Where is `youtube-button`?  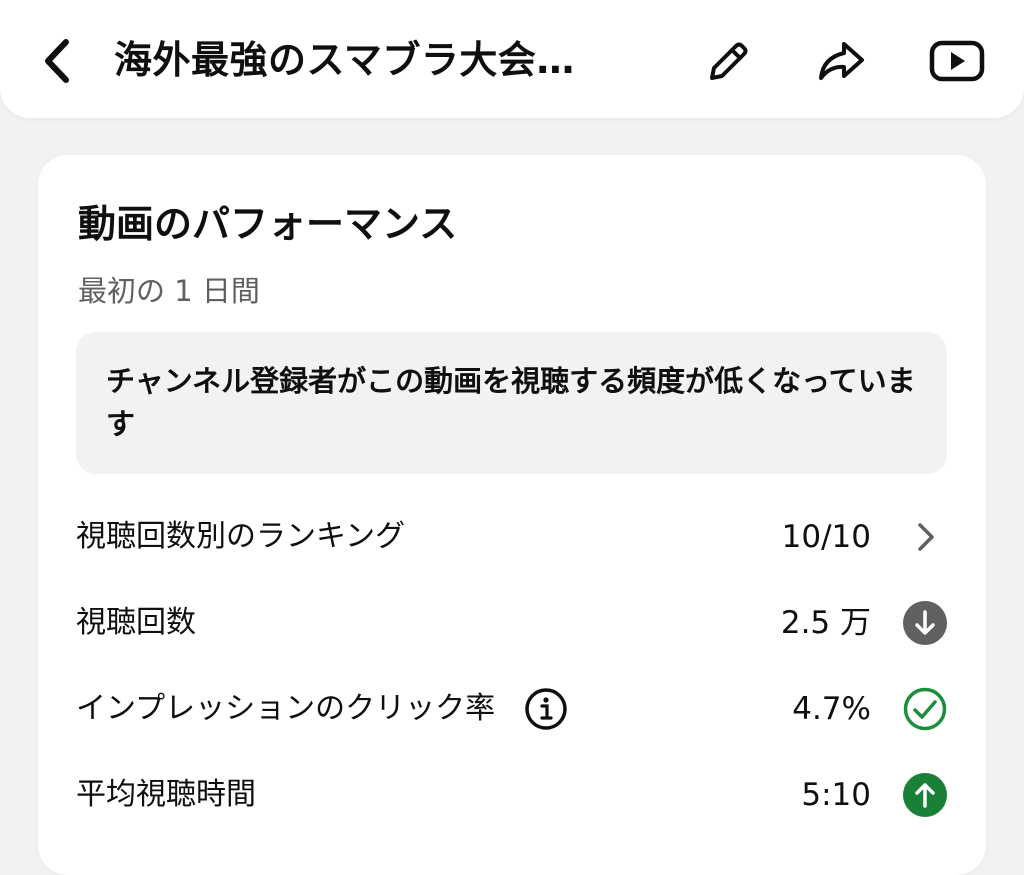
youtube-button is located at coordinates (957, 61).